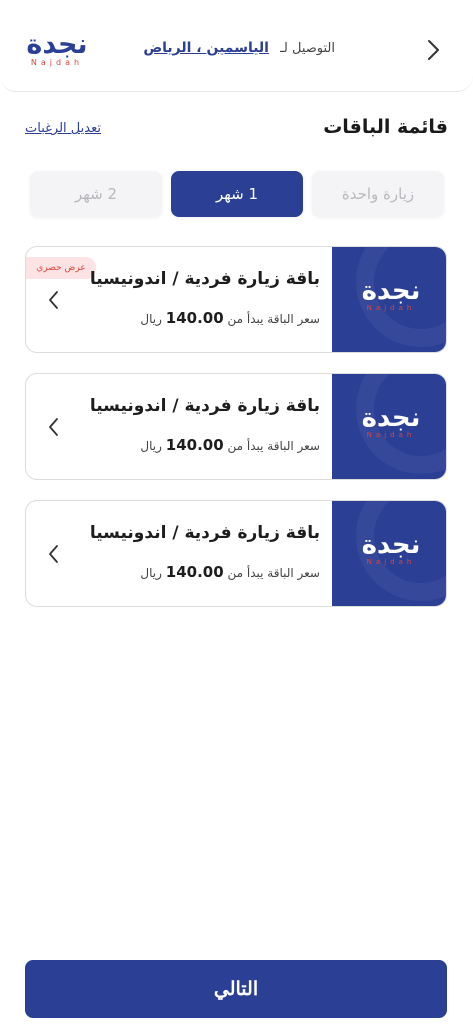  Describe the element at coordinates (378, 194) in the screenshot. I see `tab-single-visit: زيارة واحدة` at that location.